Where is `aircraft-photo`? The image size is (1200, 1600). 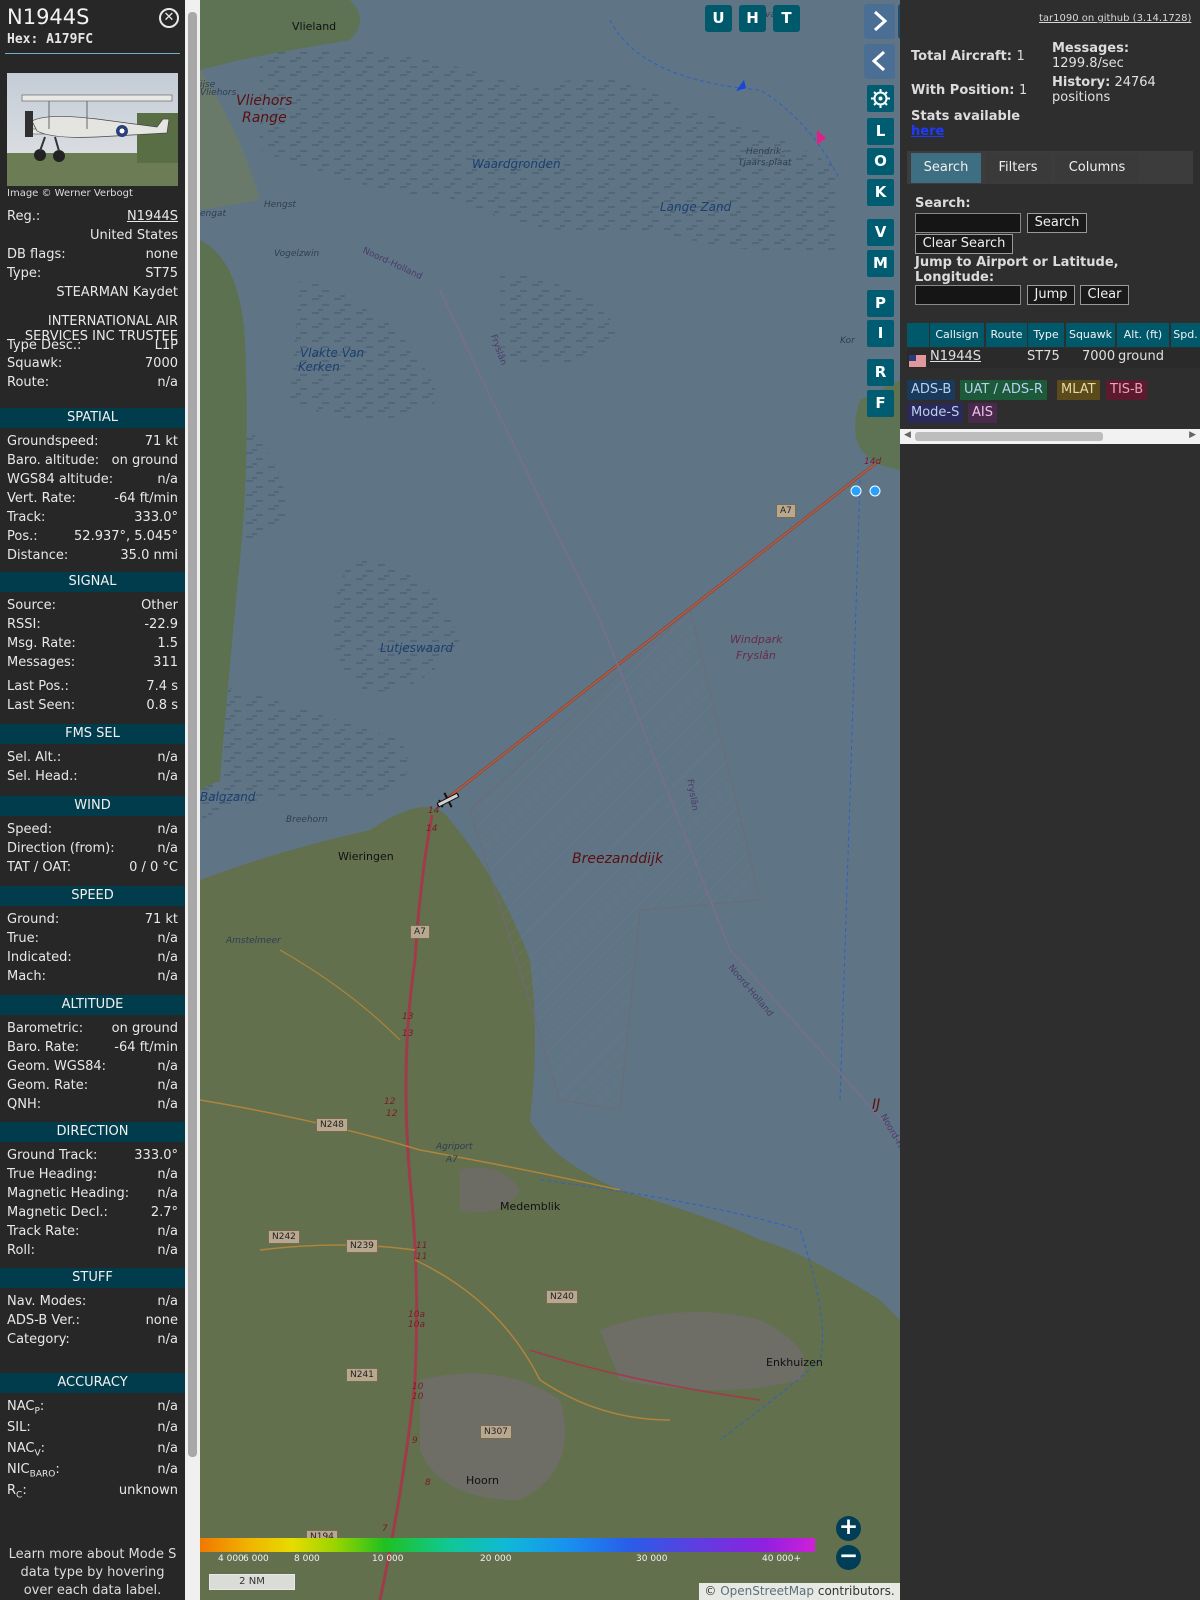 aircraft-photo is located at coordinates (92, 129).